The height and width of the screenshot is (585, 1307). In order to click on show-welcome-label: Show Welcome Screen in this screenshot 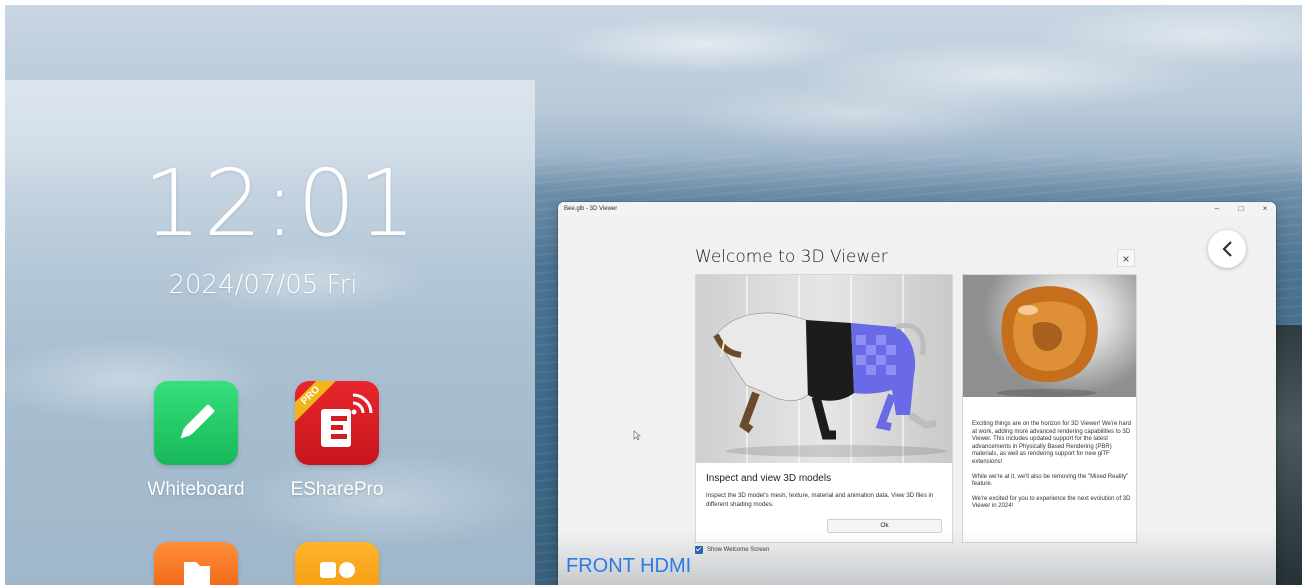, I will do `click(738, 550)`.